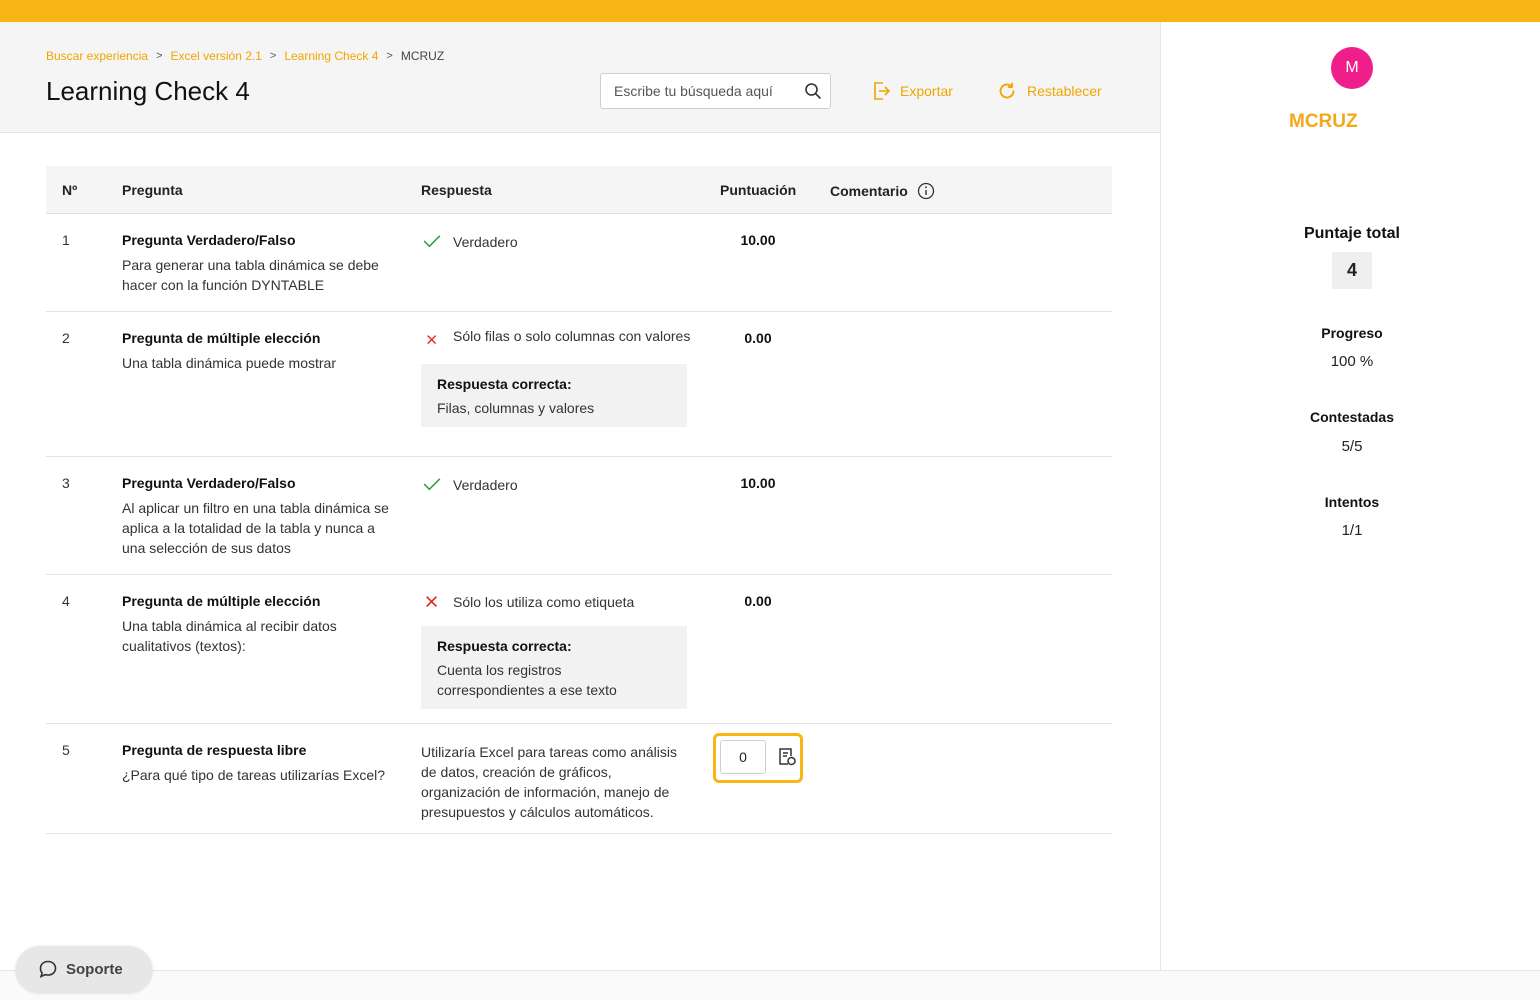 This screenshot has width=1540, height=1000. Describe the element at coordinates (97, 56) in the screenshot. I see `breadcrumb-link-search: Buscar experiencia` at that location.